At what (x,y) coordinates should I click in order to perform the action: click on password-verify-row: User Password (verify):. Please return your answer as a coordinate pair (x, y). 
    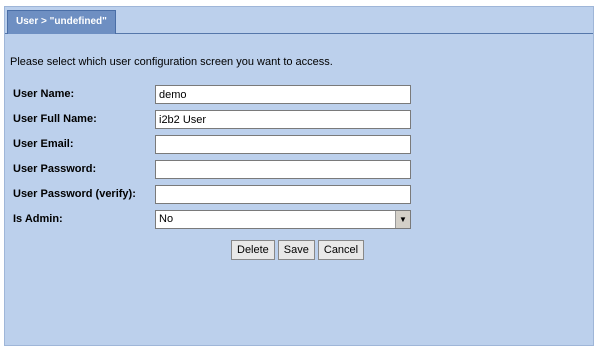
    Looking at the image, I should click on (213, 195).